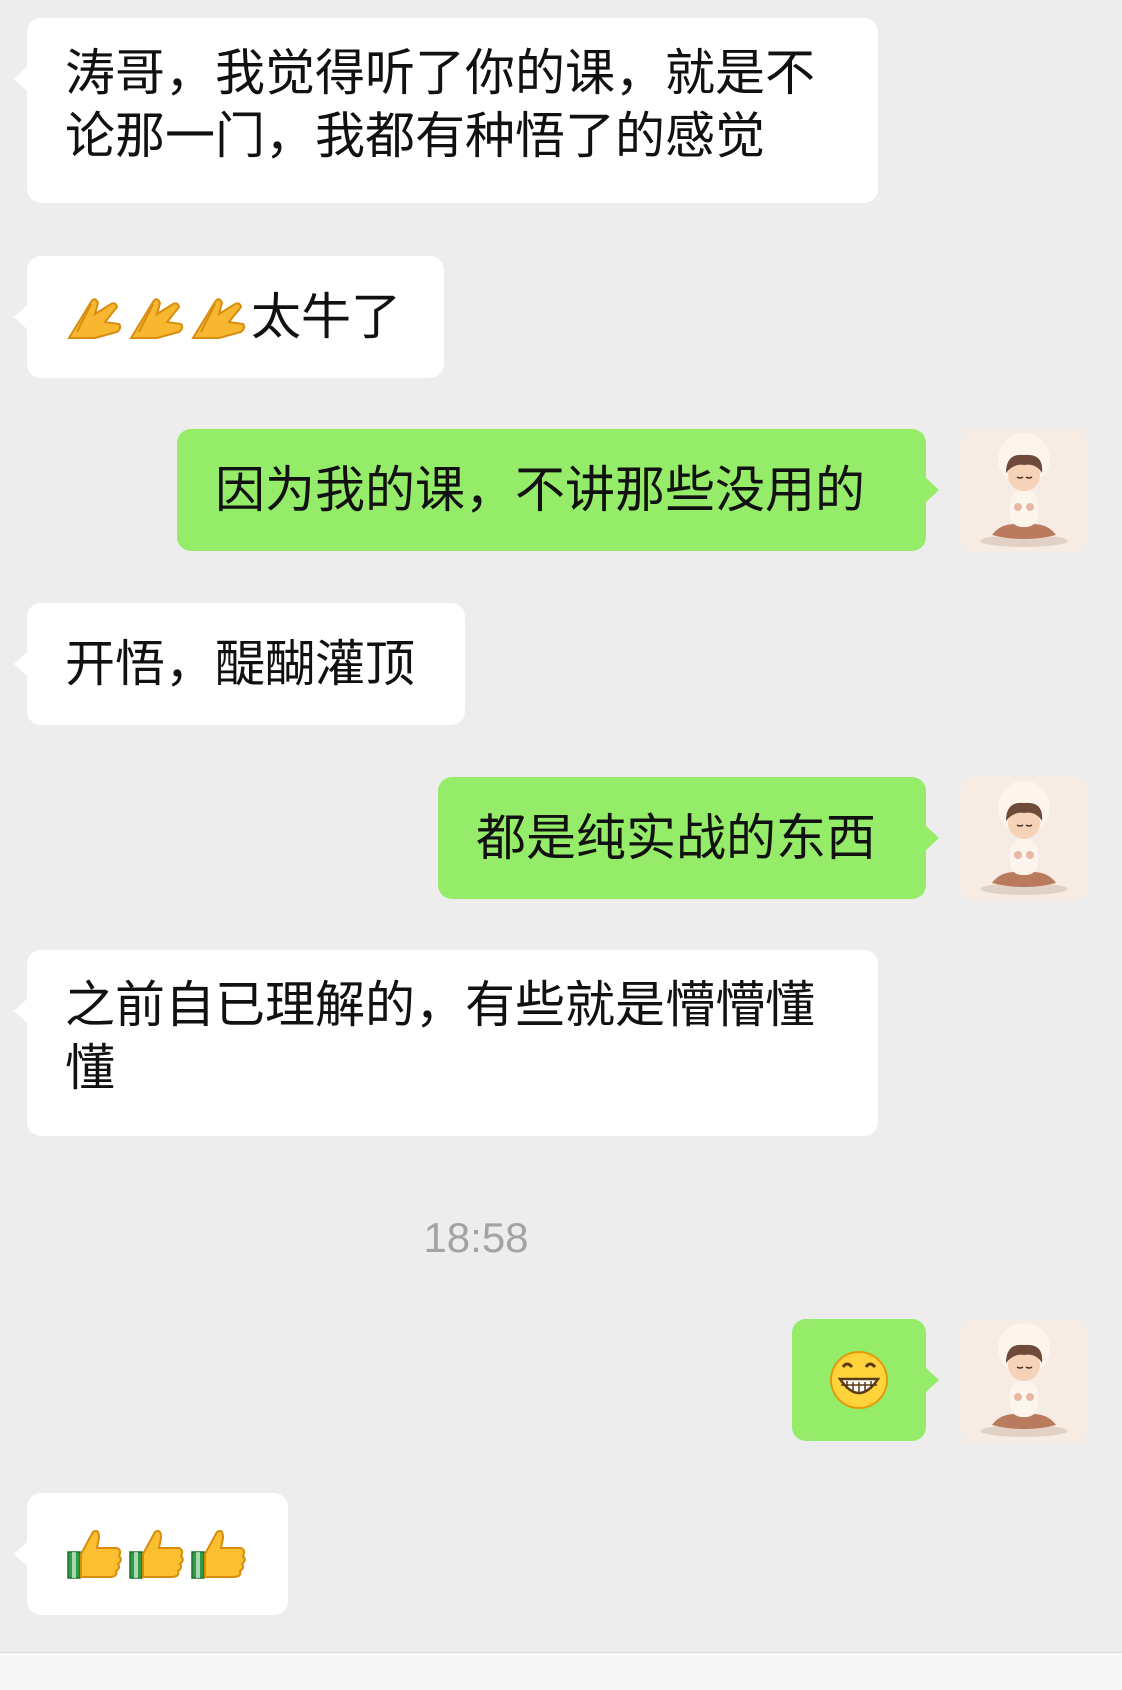 This screenshot has height=1690, width=1122. I want to click on grinning-face-icon, so click(859, 1380).